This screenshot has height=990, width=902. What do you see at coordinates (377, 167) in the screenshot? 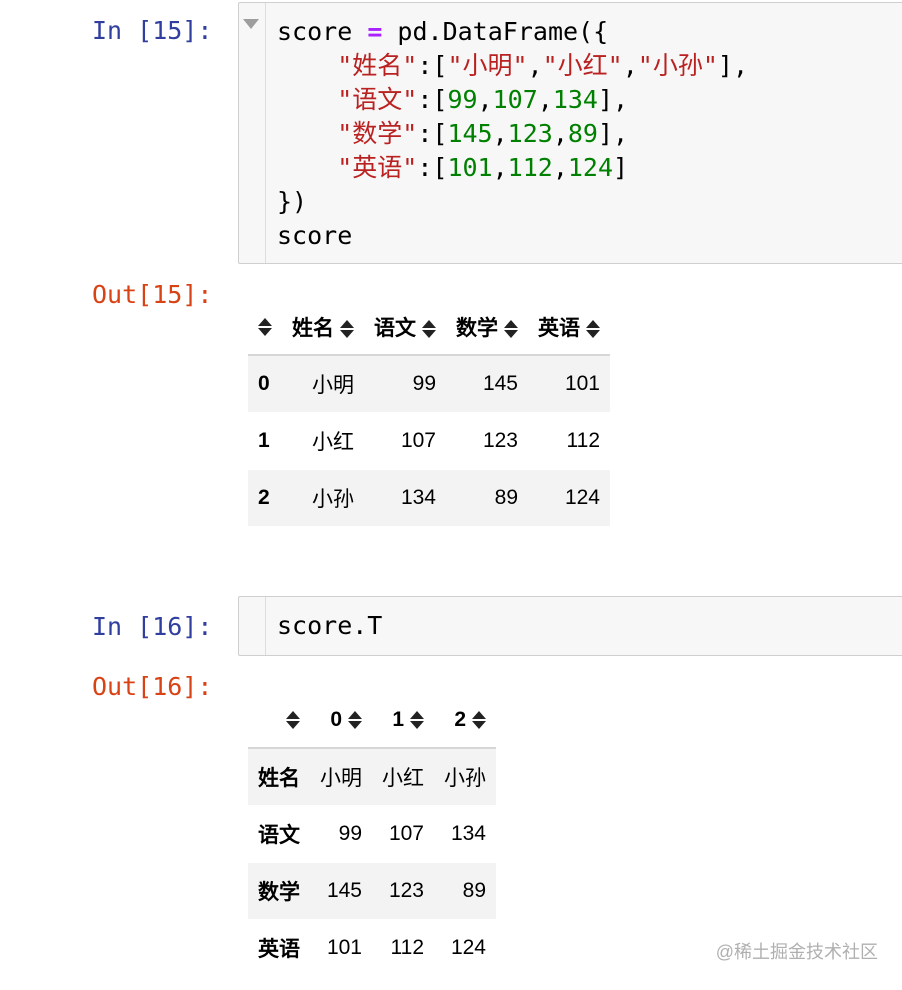
I see `code-token-str: "英语"` at bounding box center [377, 167].